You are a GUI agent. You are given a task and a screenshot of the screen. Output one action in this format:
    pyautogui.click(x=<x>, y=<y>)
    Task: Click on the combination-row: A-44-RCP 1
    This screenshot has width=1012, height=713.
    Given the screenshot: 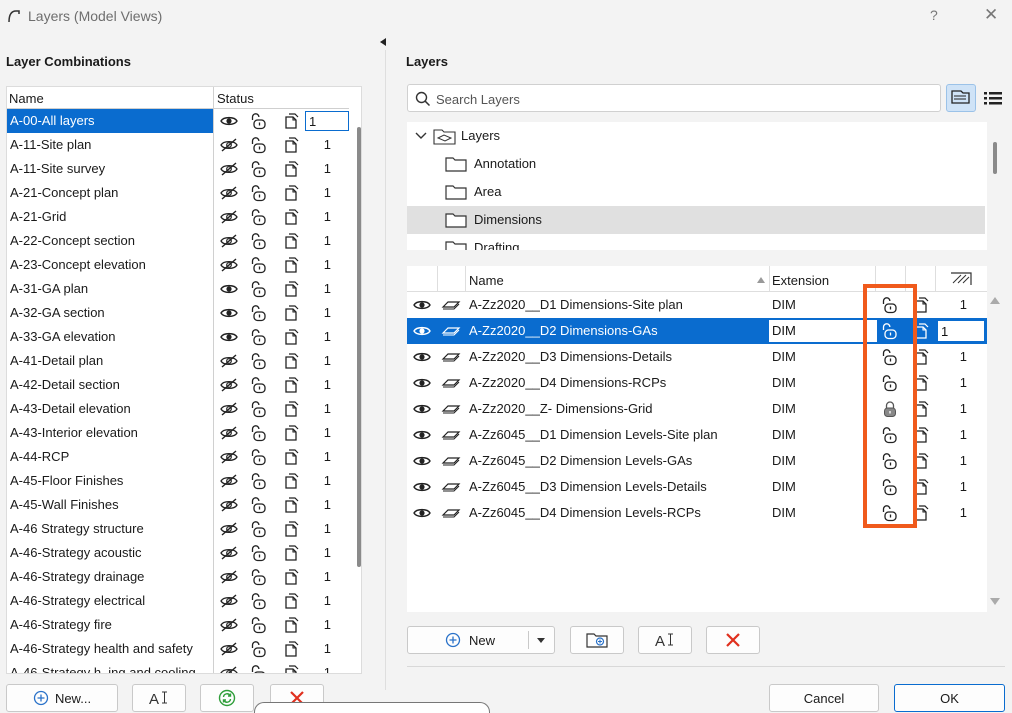 What is the action you would take?
    pyautogui.click(x=178, y=457)
    